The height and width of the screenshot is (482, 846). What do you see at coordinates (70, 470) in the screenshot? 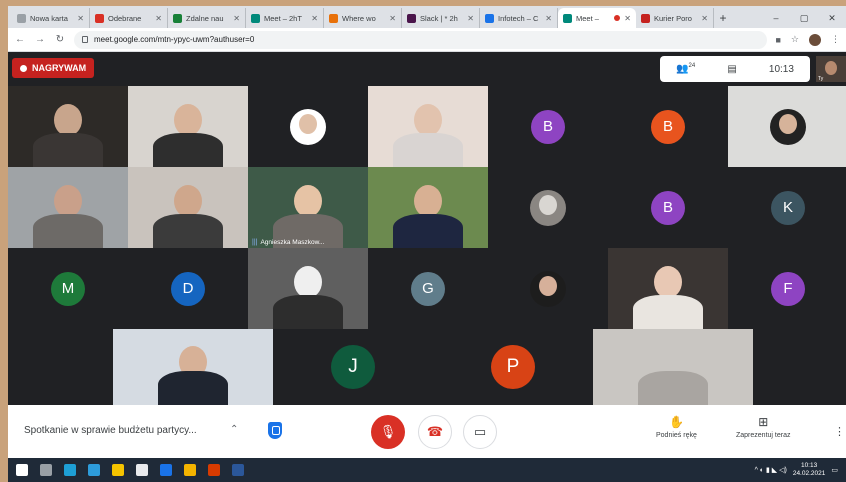
I see `taskbar-app-2-icon` at bounding box center [70, 470].